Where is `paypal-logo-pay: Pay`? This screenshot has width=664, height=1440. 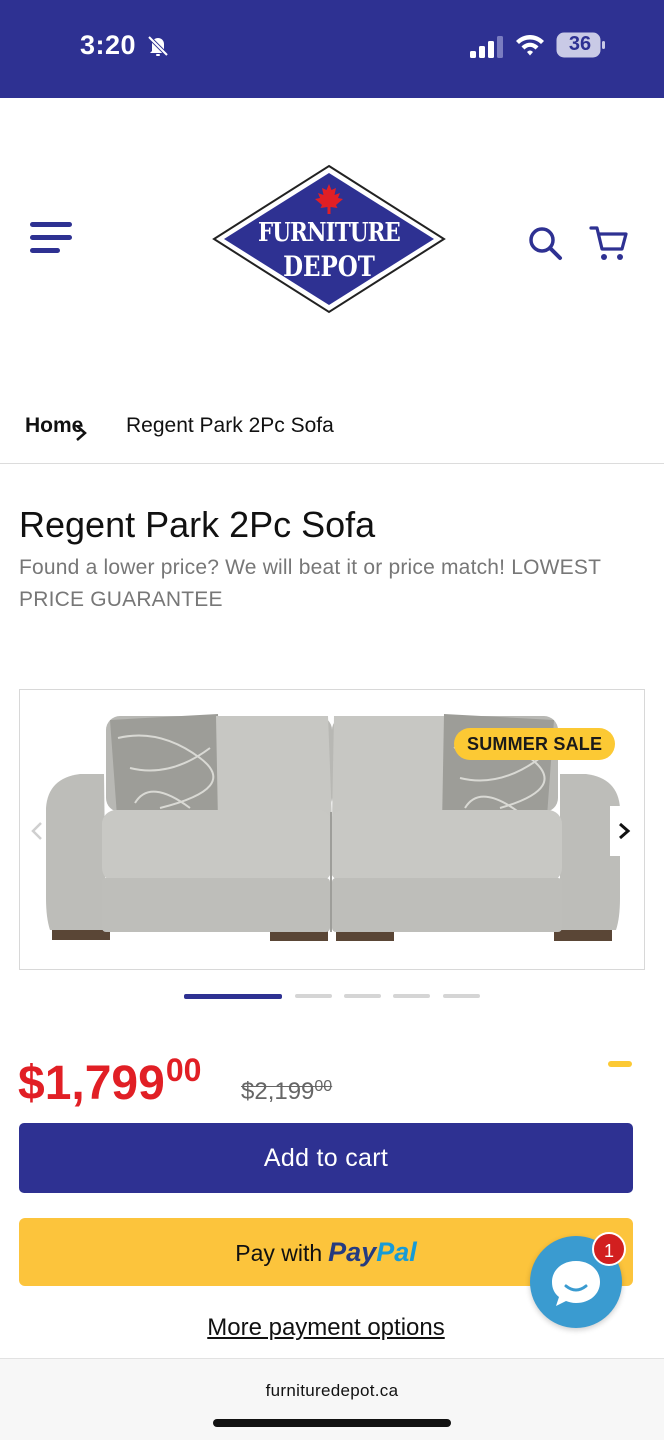
paypal-logo-pay: Pay is located at coordinates (352, 1252).